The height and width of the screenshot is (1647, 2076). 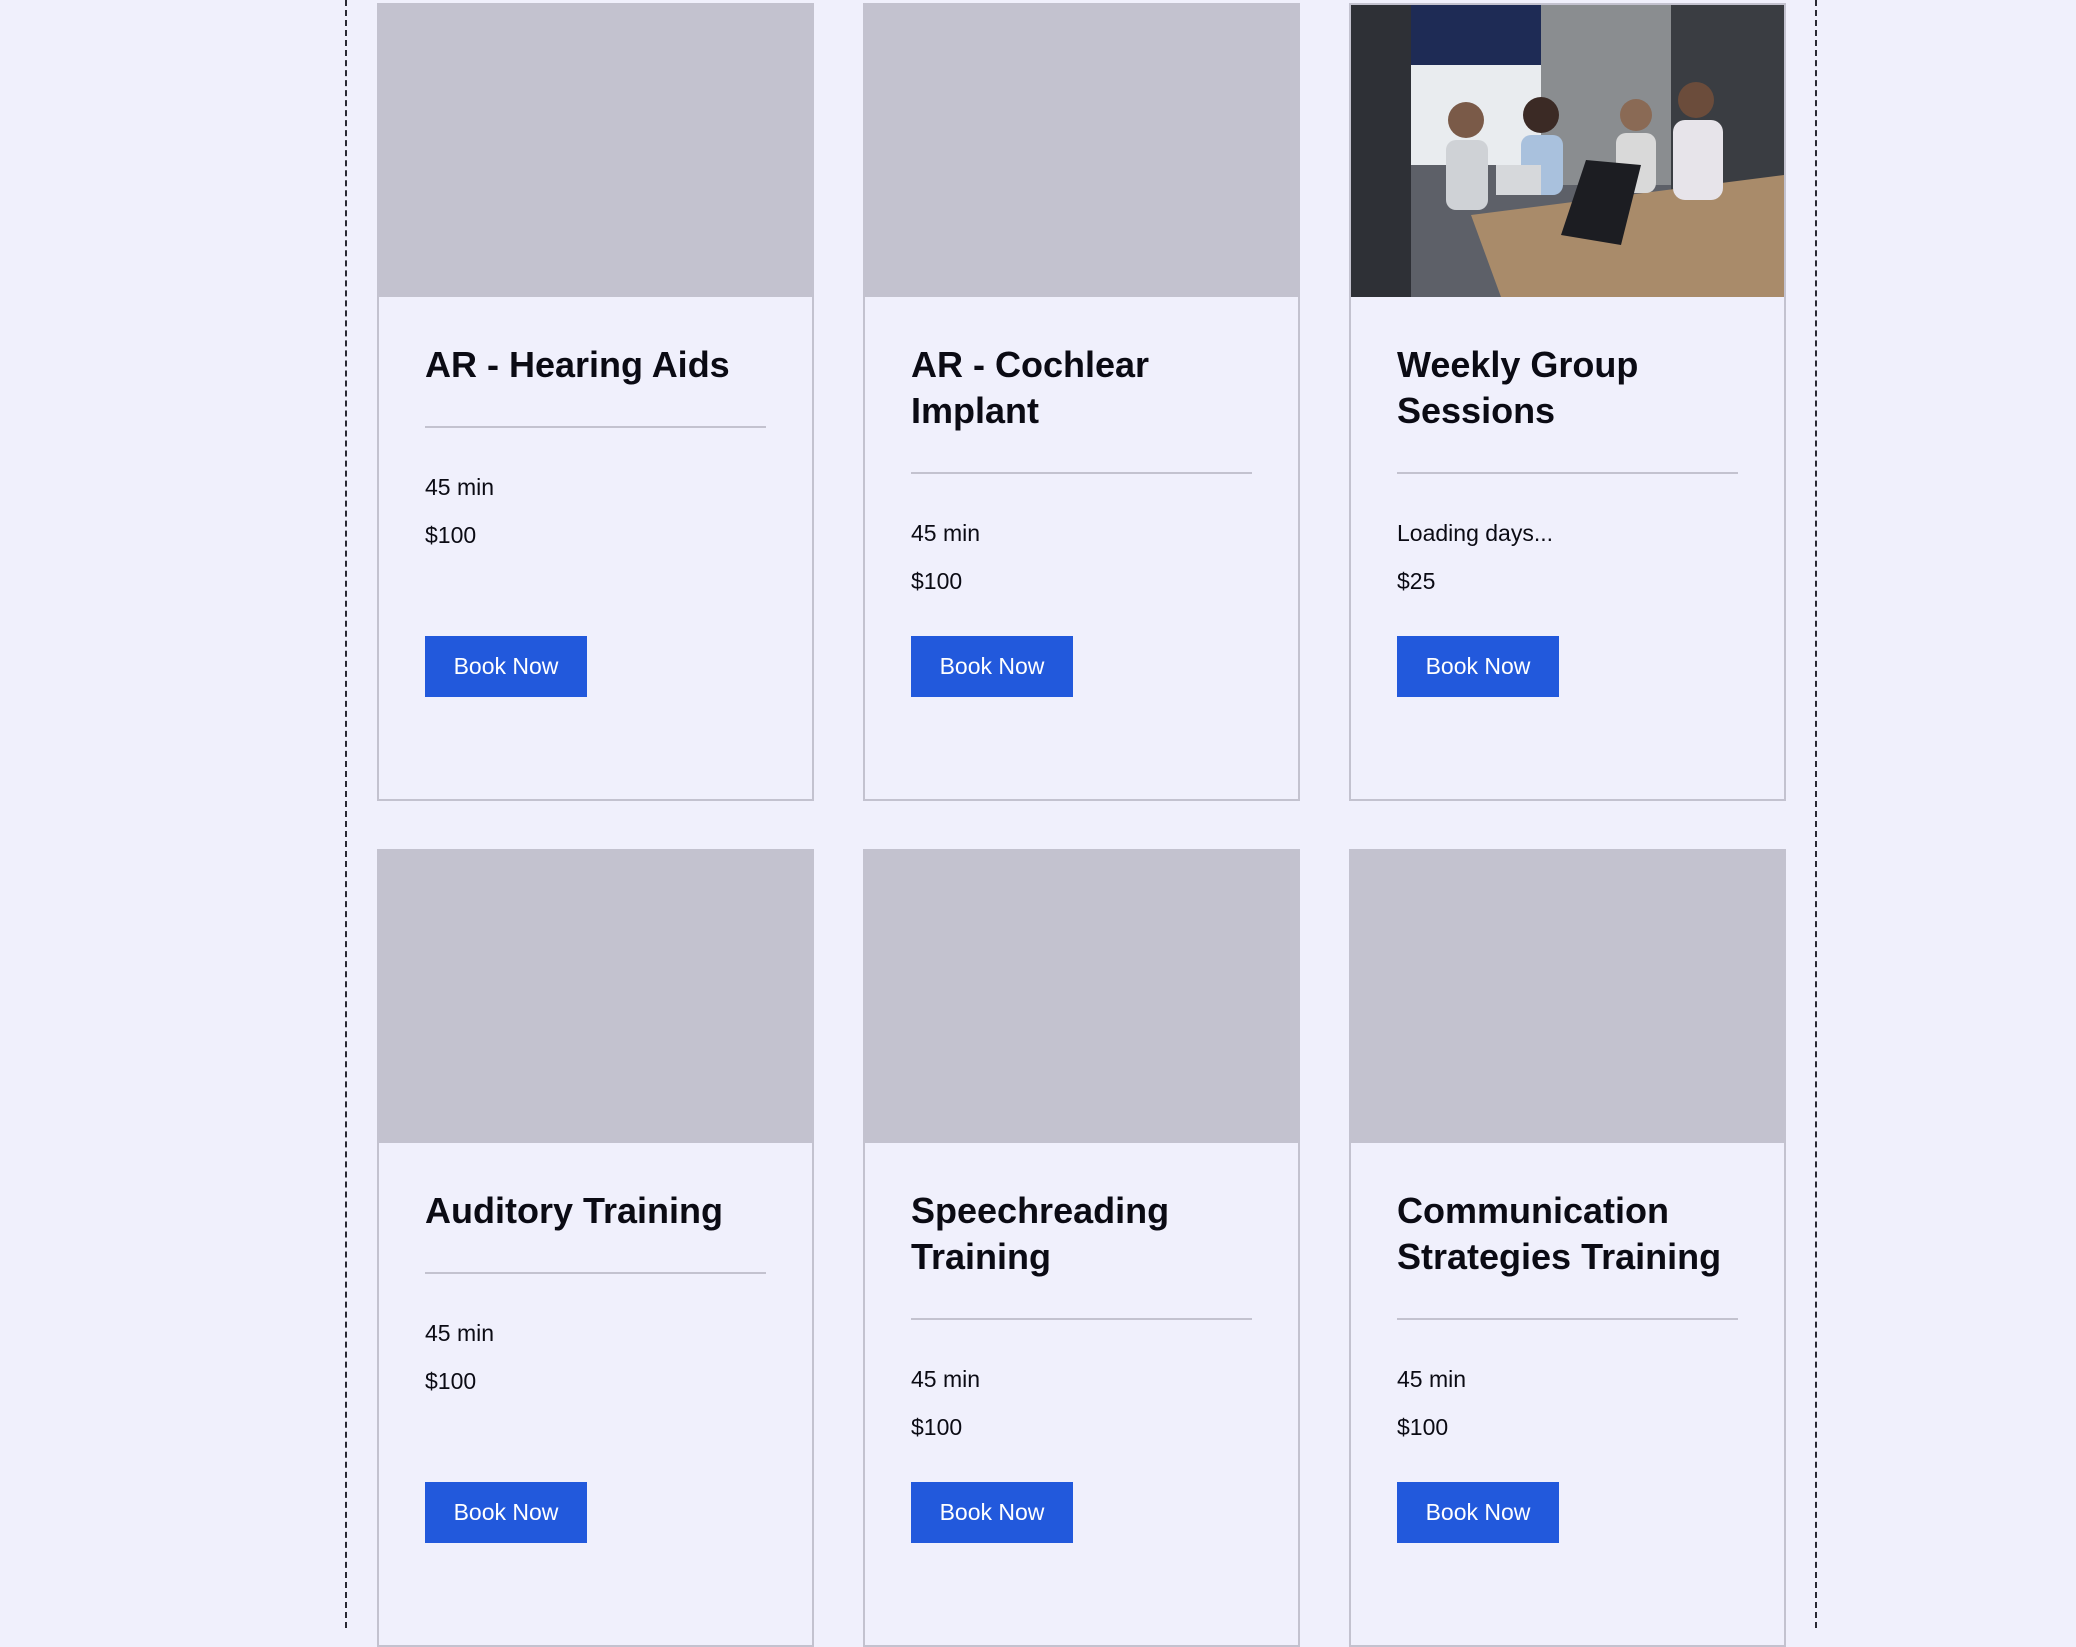 I want to click on meeting-photo-illustration, so click(x=1567, y=151).